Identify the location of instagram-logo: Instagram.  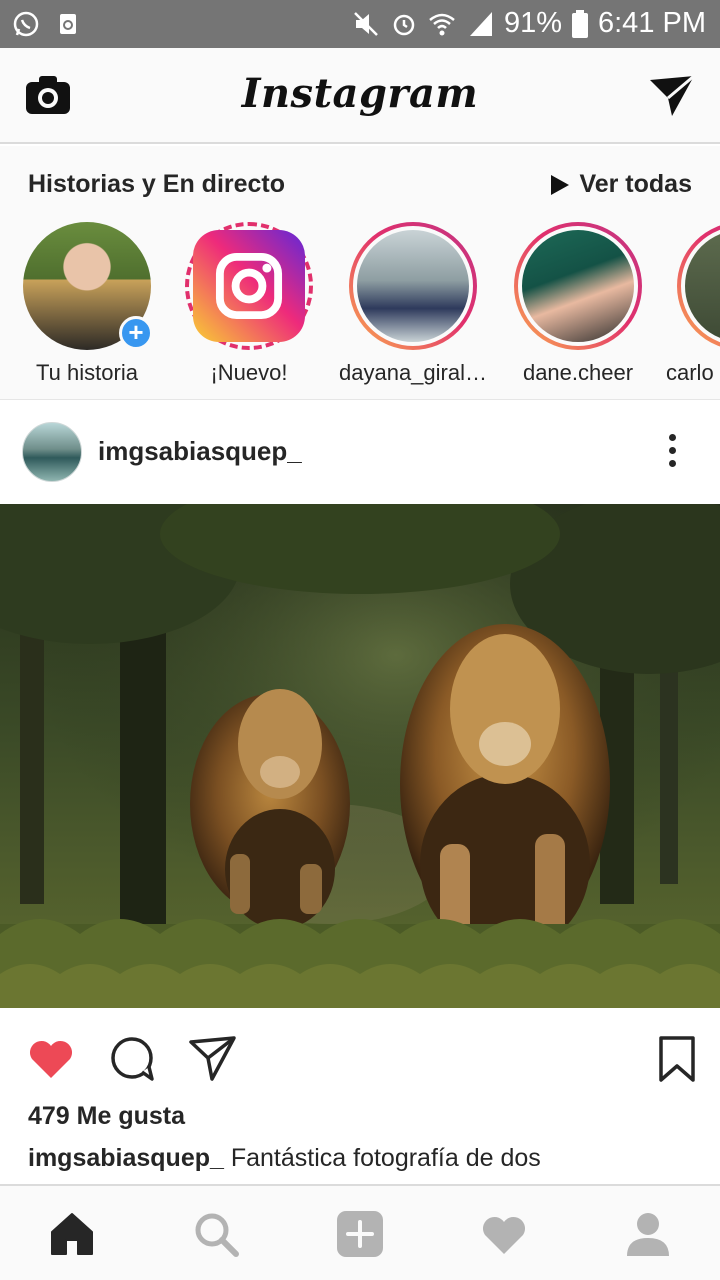
(360, 93).